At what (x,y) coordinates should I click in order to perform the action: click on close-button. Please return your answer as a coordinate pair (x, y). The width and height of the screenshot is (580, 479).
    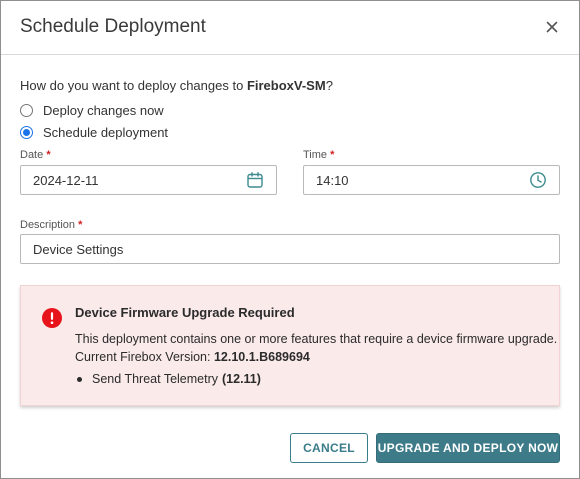
    Looking at the image, I should click on (552, 27).